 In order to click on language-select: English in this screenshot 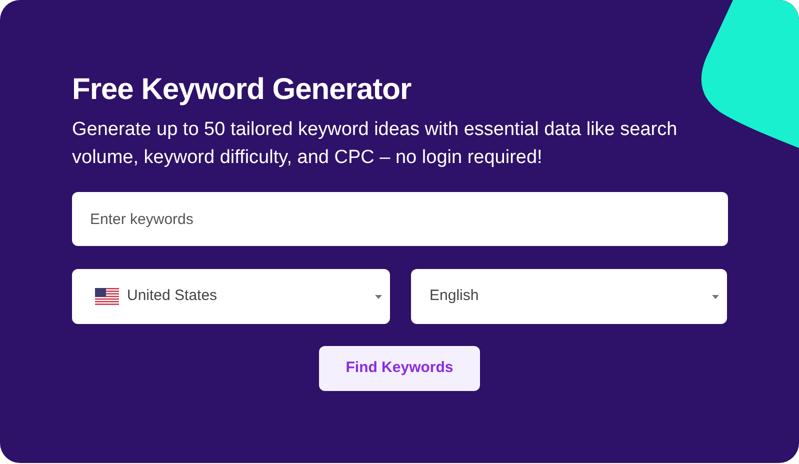, I will do `click(568, 296)`.